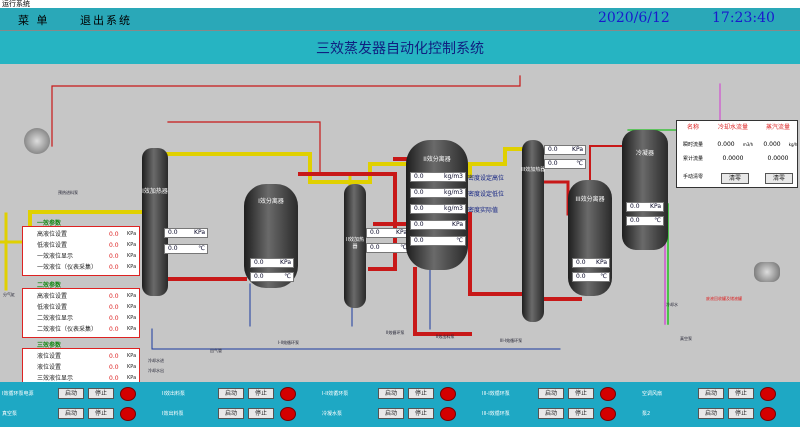 The image size is (800, 427). Describe the element at coordinates (652, 394) in the screenshot. I see `pump-control-label: 空调风扇` at that location.